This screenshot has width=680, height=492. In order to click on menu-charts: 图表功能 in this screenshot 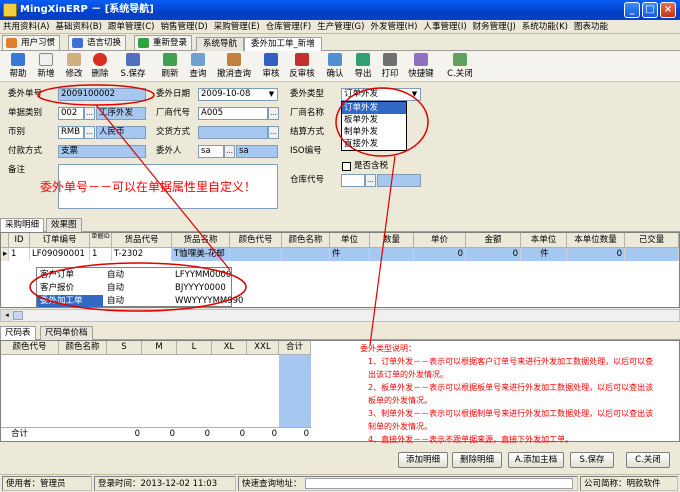, I will do `click(591, 27)`.